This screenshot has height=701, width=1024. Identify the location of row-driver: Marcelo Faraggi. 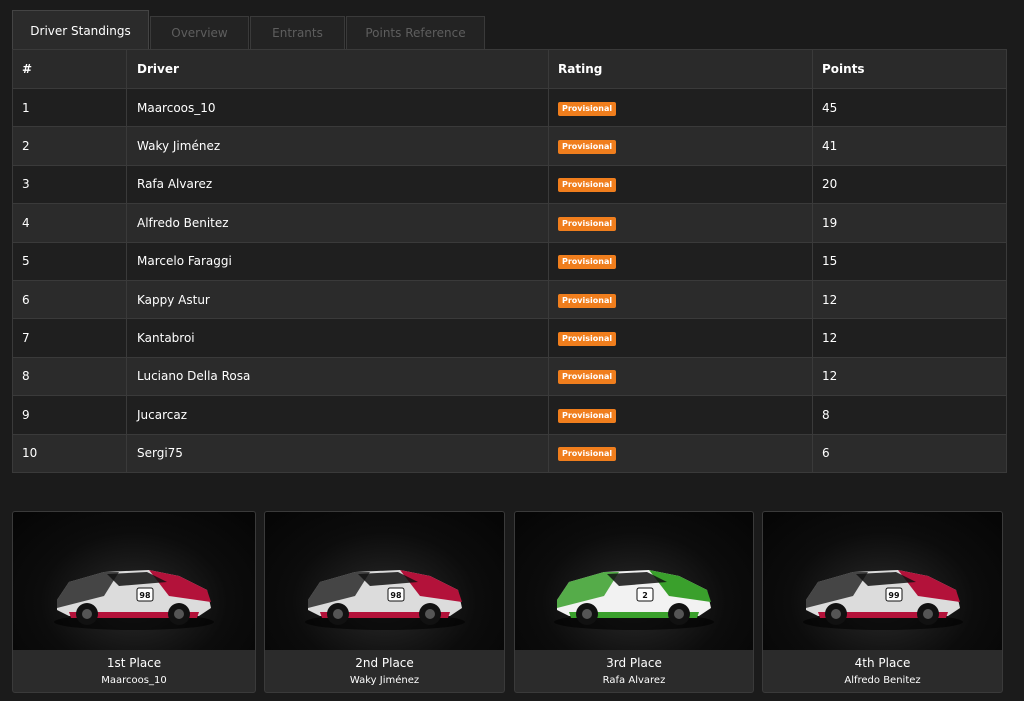
(337, 261).